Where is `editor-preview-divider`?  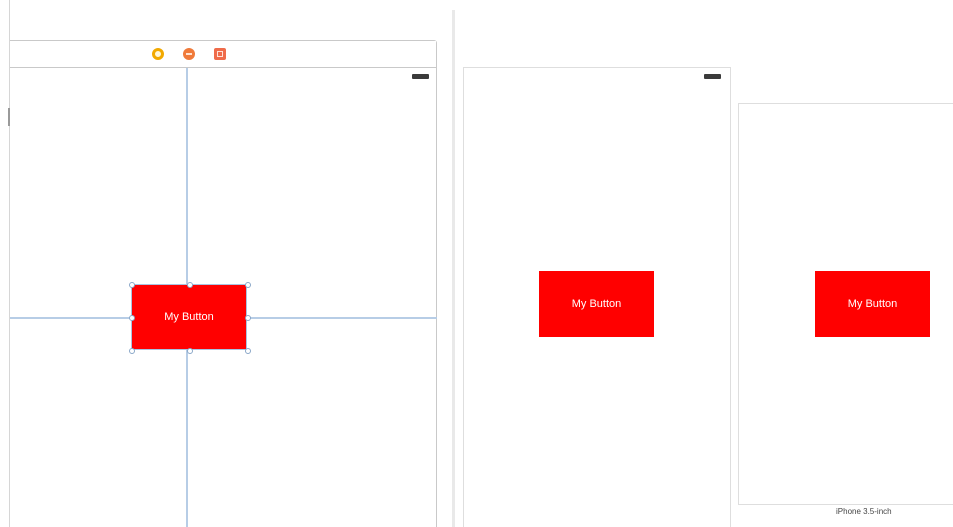
editor-preview-divider is located at coordinates (453, 268).